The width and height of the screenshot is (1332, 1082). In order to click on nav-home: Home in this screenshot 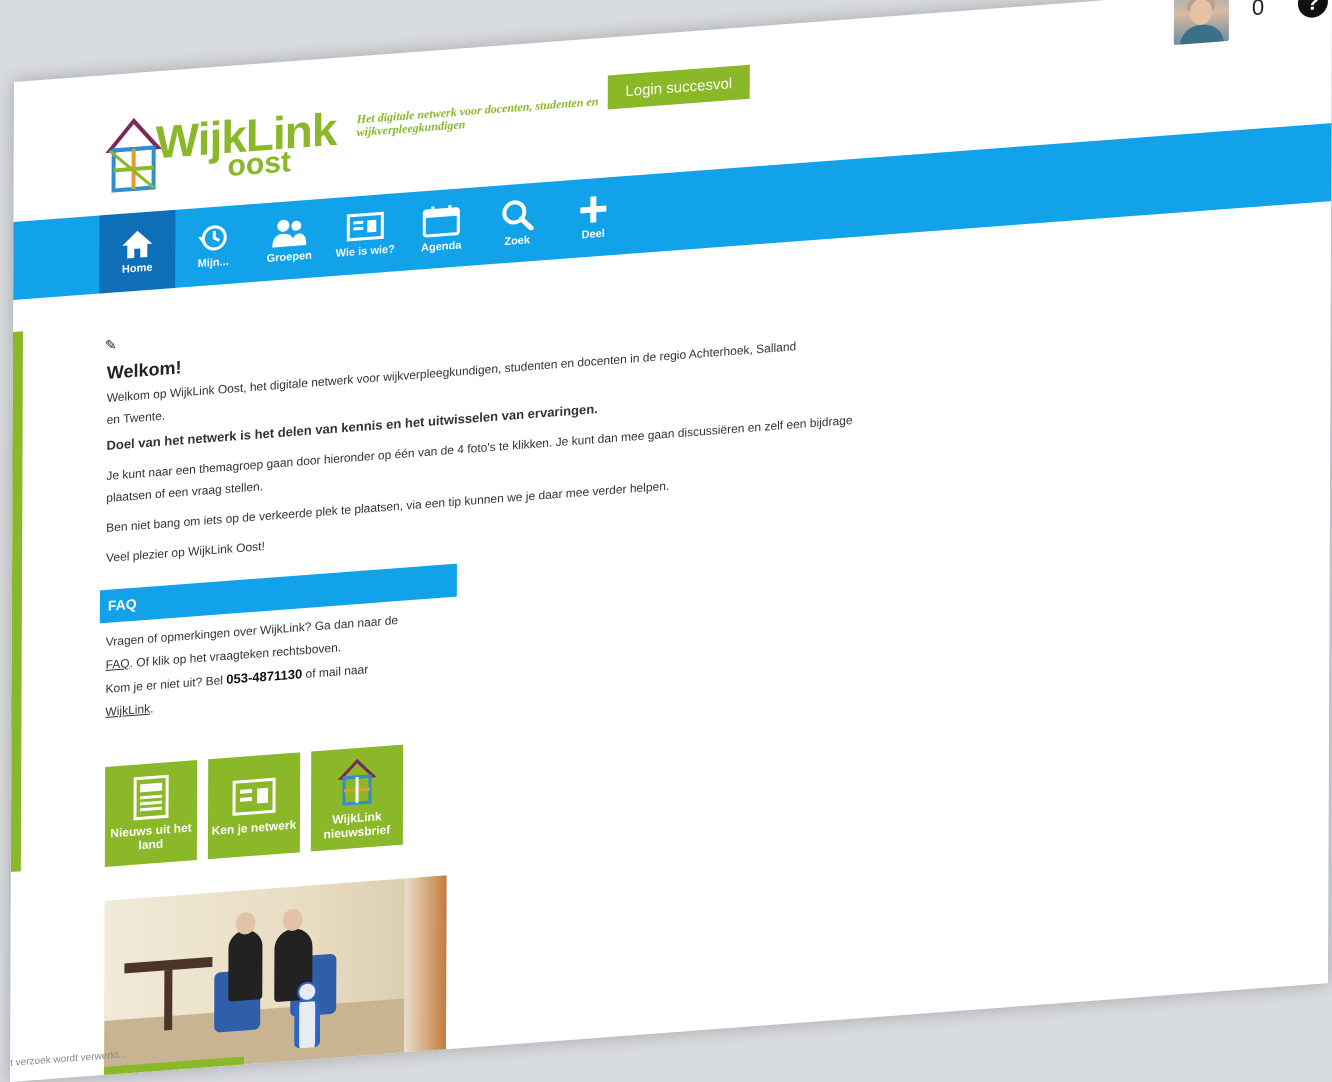, I will do `click(137, 252)`.